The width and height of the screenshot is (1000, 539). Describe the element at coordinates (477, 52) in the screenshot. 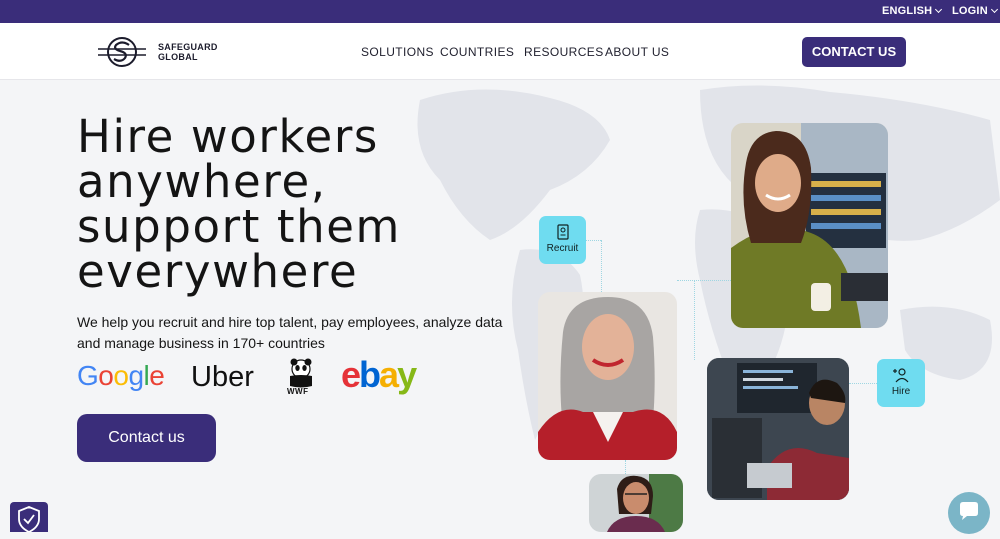

I see `nav-countries: COUNTRIES` at that location.